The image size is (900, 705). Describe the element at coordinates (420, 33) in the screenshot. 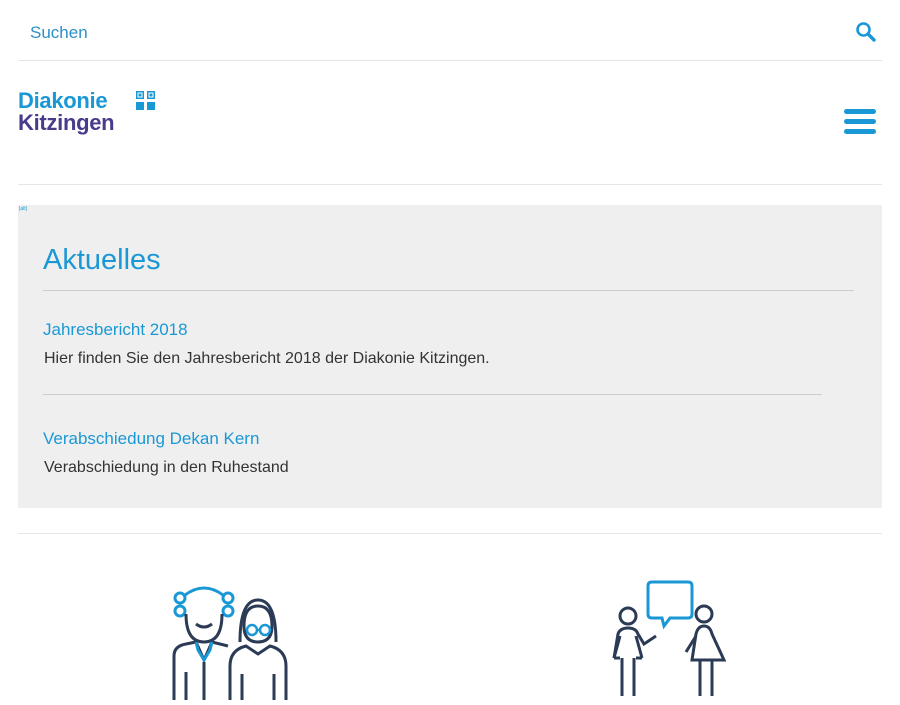

I see `search-input` at that location.